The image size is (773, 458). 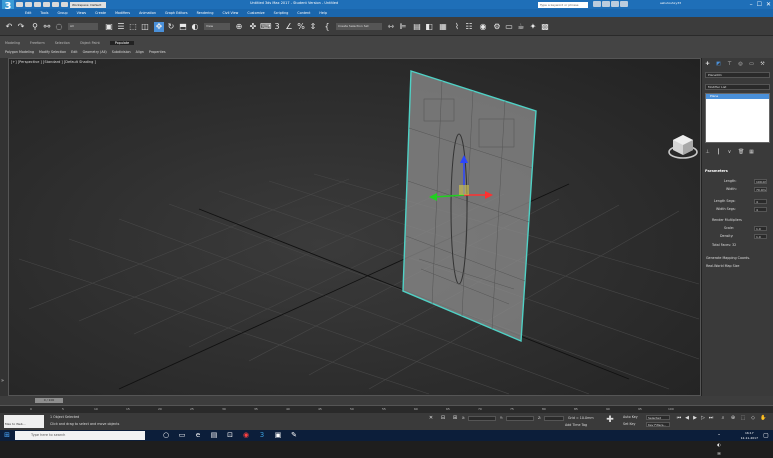 I want to click on taskbar-clock: 16:17 12-11-2017, so click(x=749, y=435).